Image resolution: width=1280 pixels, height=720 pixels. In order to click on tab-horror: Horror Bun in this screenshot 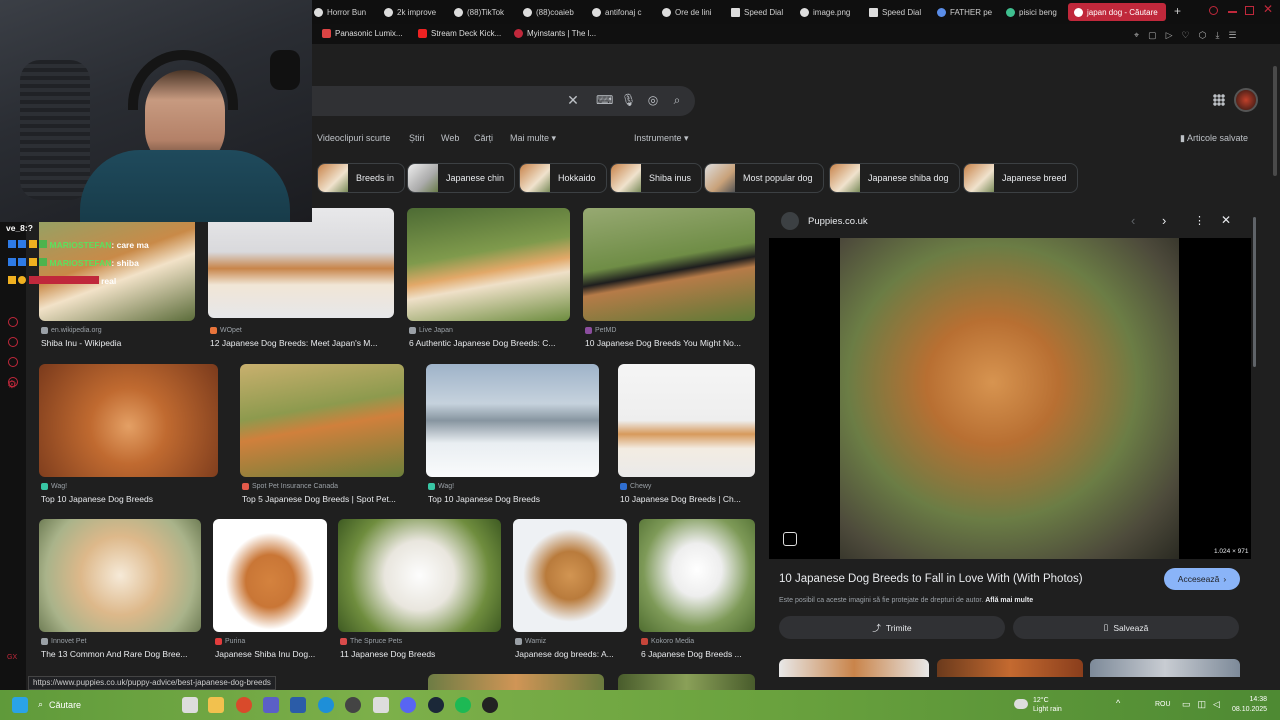, I will do `click(342, 12)`.